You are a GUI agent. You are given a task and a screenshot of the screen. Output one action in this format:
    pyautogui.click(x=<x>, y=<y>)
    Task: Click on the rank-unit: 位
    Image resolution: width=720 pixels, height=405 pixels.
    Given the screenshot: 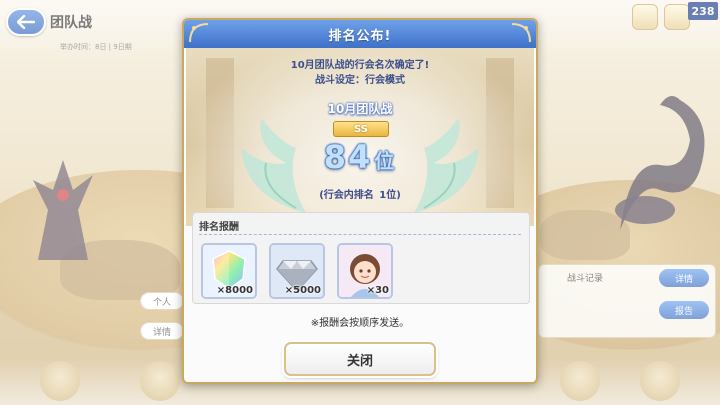 What is the action you would take?
    pyautogui.click(x=385, y=161)
    